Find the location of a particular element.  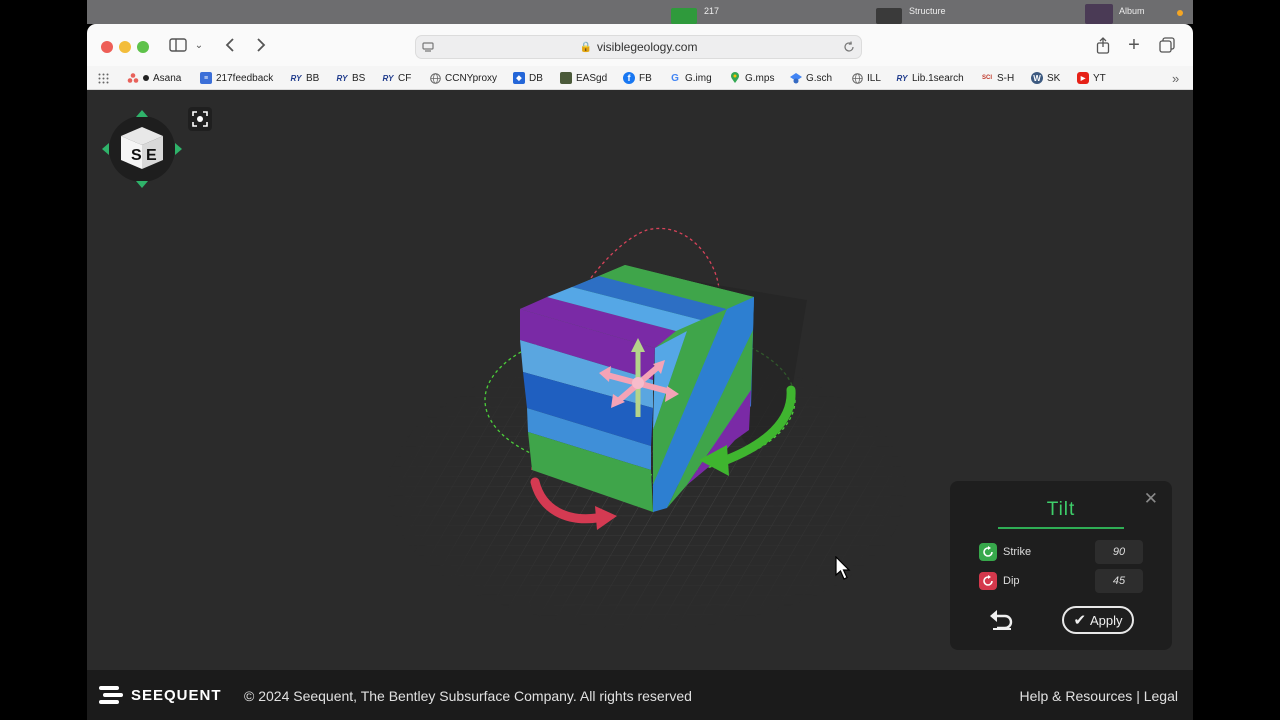

bookmark-label: FB is located at coordinates (645, 78).